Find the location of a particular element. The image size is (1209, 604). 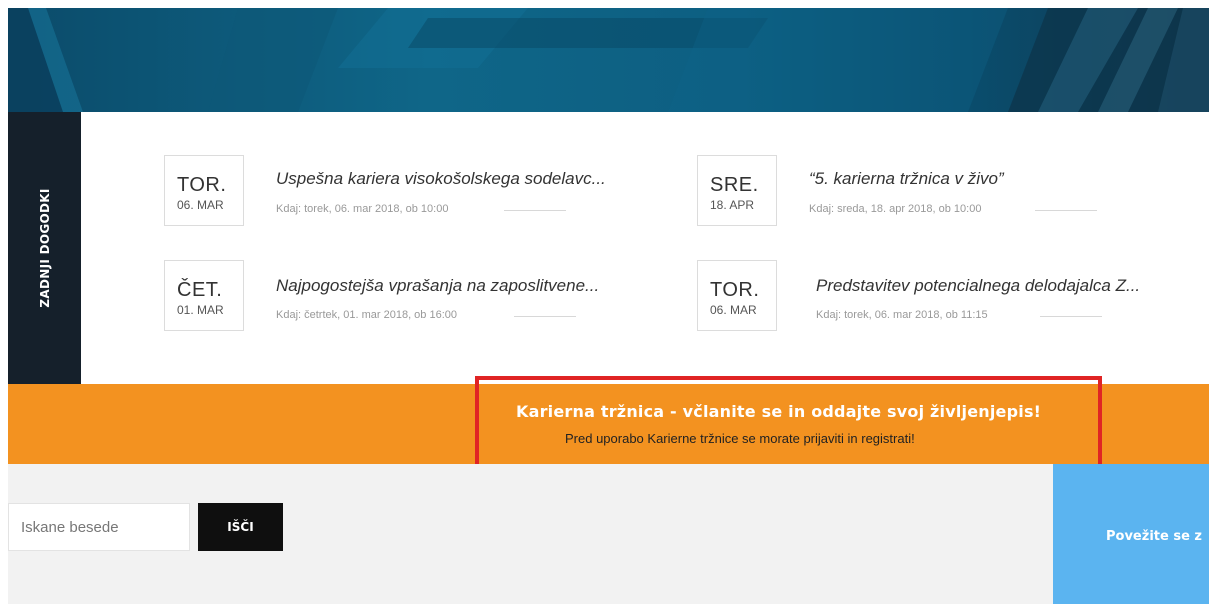

search-input is located at coordinates (99, 527).